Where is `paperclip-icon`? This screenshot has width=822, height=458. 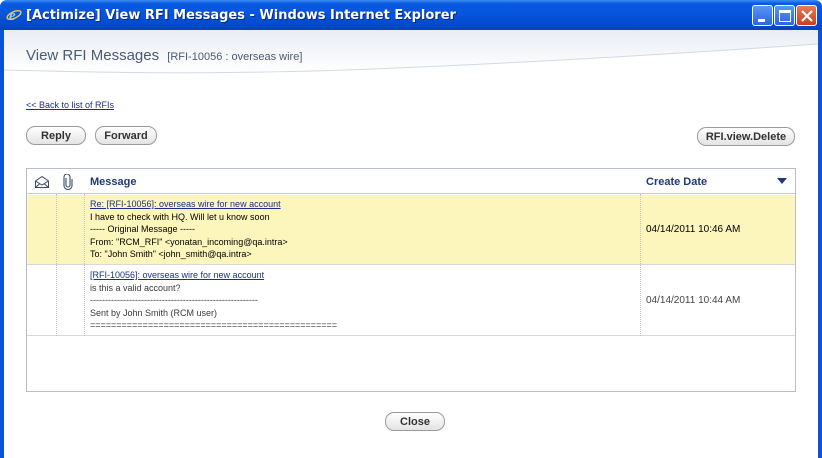
paperclip-icon is located at coordinates (68, 181).